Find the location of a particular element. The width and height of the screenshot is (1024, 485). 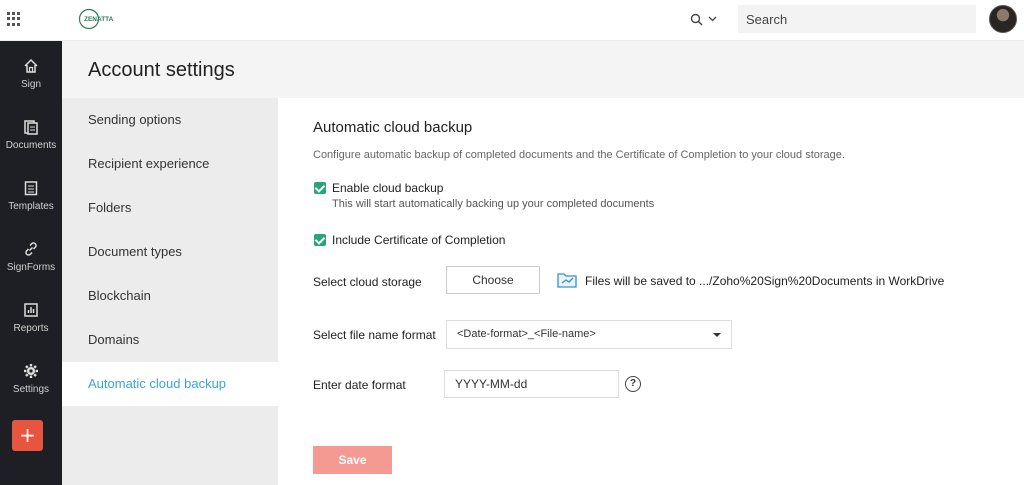

nav-label: Reports is located at coordinates (31, 328).